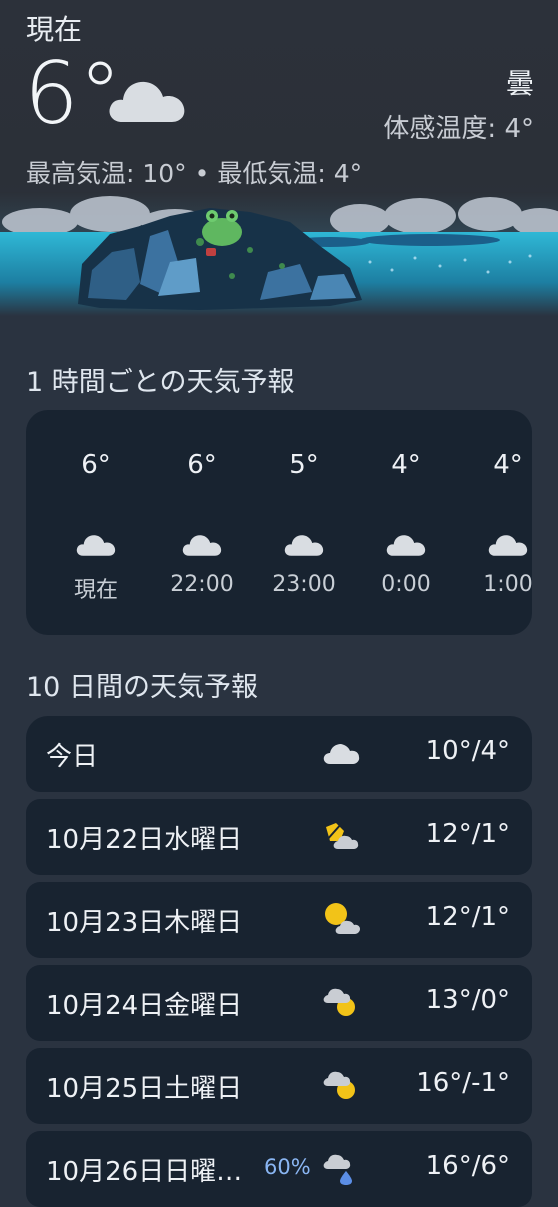 This screenshot has height=1207, width=558. What do you see at coordinates (494, 522) in the screenshot?
I see `hourly-item: 4° 1:00` at bounding box center [494, 522].